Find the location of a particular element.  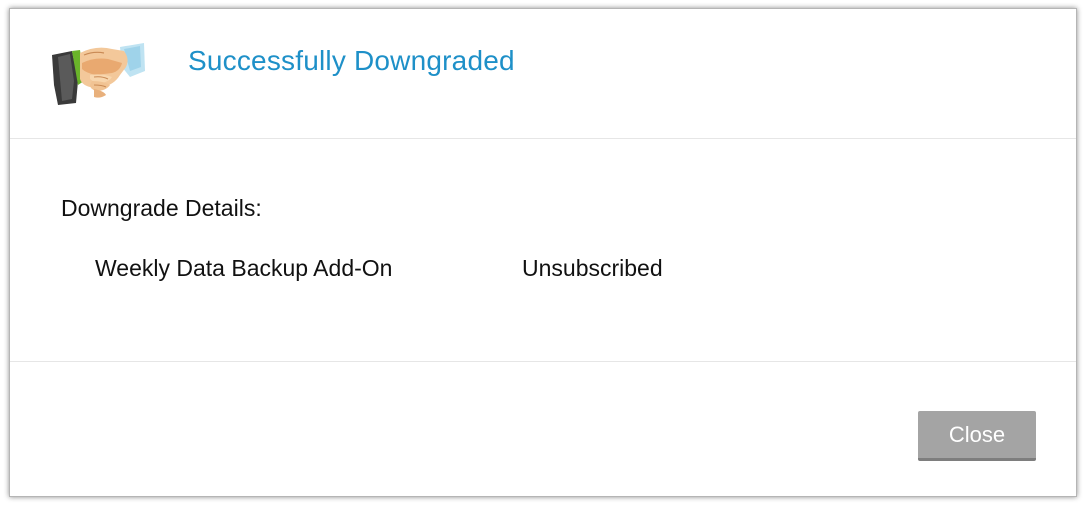

detail-item-name: Weekly Data Backup Add-On is located at coordinates (244, 268).